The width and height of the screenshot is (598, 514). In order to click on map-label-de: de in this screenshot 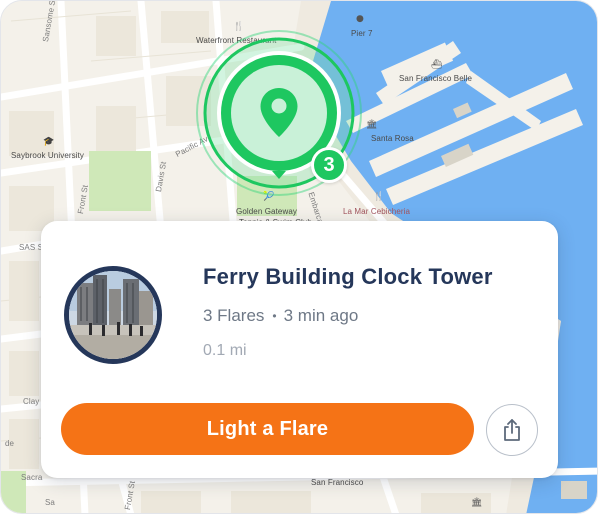, I will do `click(10, 443)`.